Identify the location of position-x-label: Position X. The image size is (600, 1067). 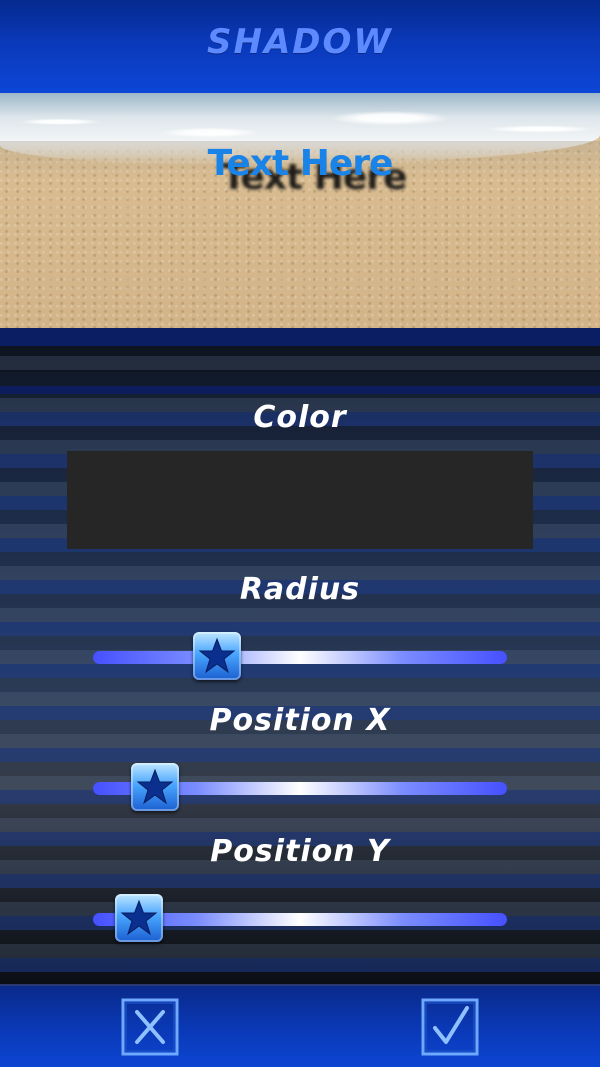
(300, 720).